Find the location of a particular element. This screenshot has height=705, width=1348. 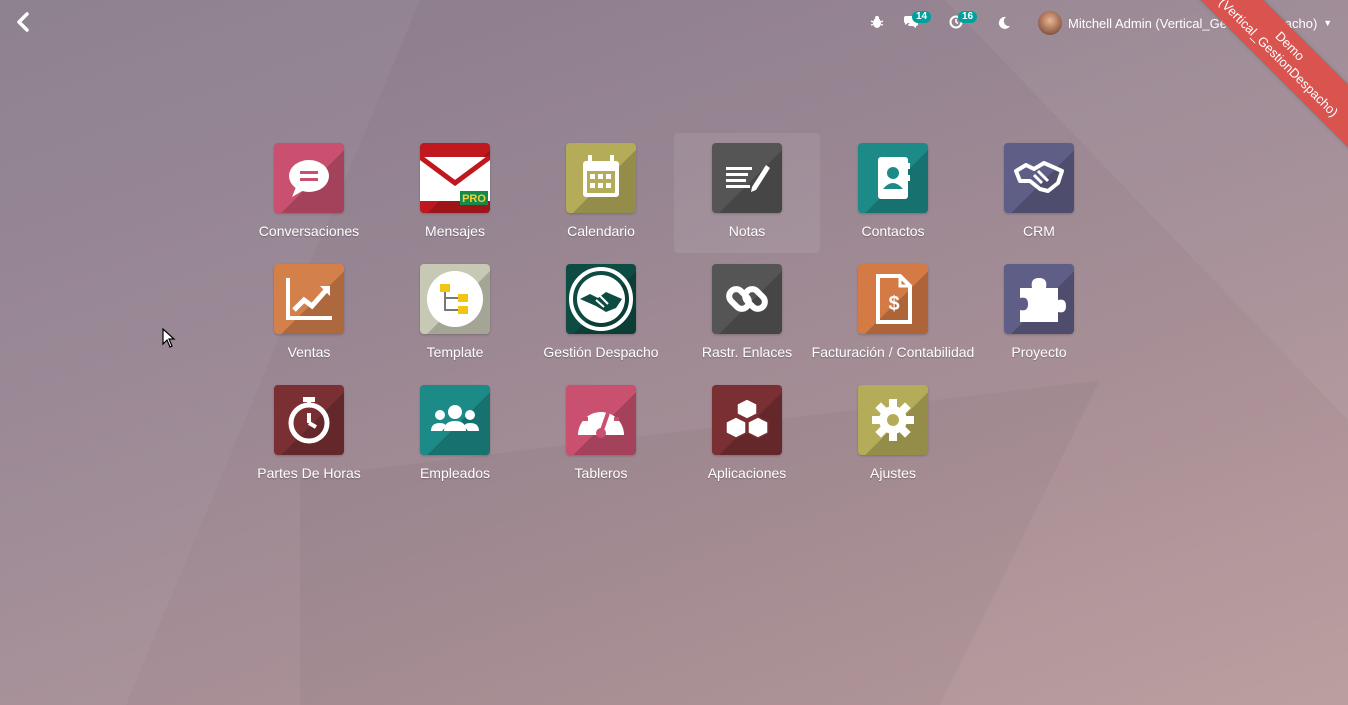

app-label: Calendario is located at coordinates (601, 231).